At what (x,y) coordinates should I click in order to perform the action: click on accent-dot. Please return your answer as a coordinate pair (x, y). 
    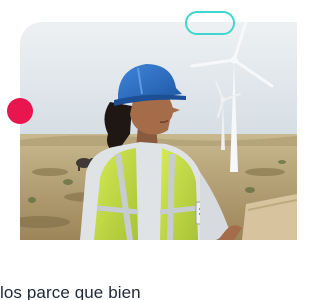
    Looking at the image, I should click on (20, 111).